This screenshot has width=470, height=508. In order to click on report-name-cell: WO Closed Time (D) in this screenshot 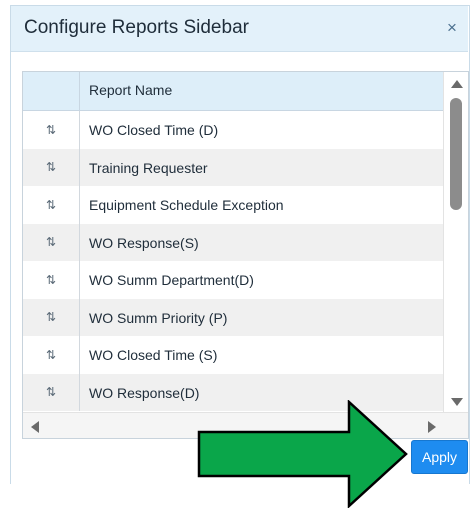, I will do `click(154, 130)`.